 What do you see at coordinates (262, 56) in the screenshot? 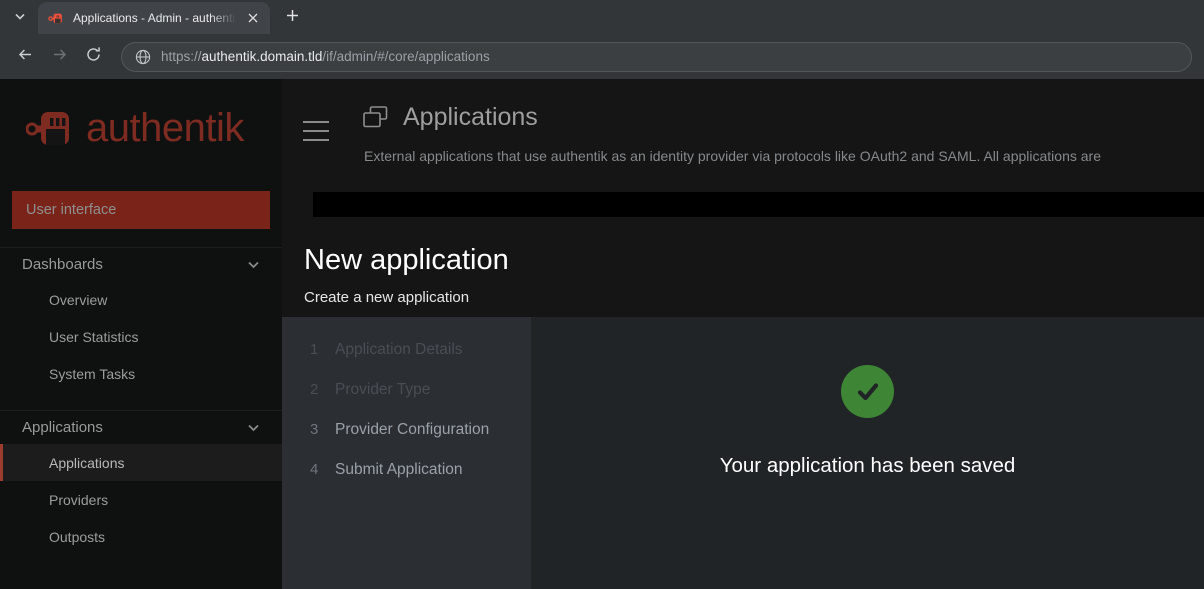
I see `url-host: authentik.domain.tld` at bounding box center [262, 56].